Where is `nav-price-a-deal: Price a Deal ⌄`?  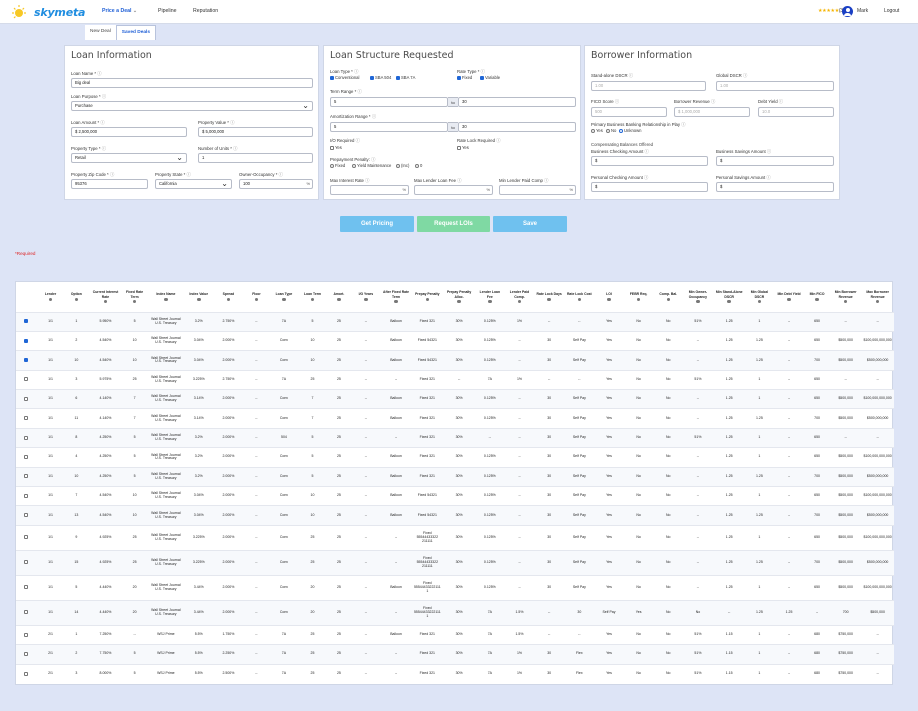 nav-price-a-deal: Price a Deal ⌄ is located at coordinates (119, 11).